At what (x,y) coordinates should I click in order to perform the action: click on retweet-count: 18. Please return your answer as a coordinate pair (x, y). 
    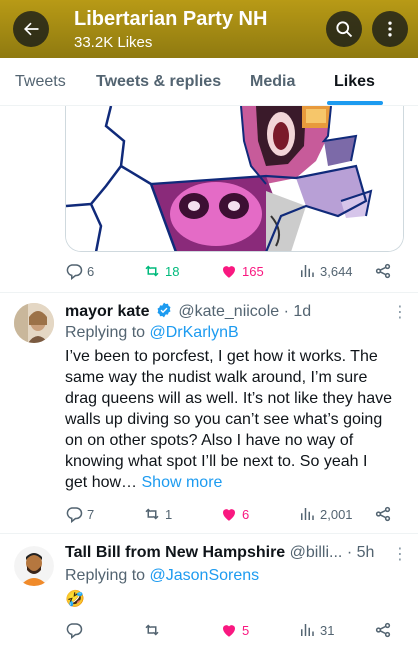
    Looking at the image, I should click on (172, 271).